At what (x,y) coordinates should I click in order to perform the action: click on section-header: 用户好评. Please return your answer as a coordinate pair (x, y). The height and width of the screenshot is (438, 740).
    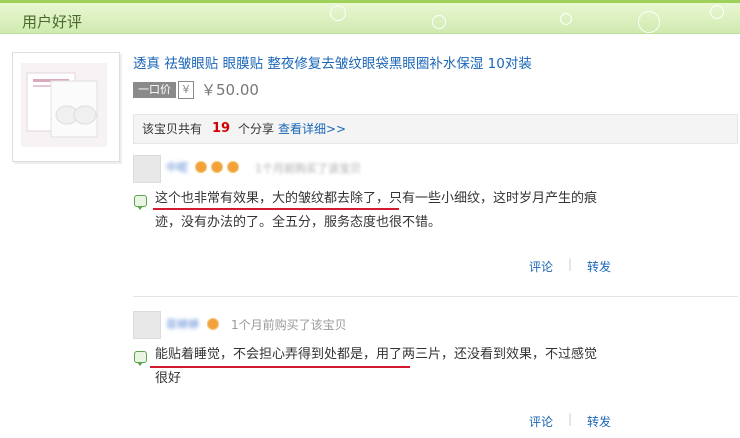
    Looking at the image, I should click on (370, 17).